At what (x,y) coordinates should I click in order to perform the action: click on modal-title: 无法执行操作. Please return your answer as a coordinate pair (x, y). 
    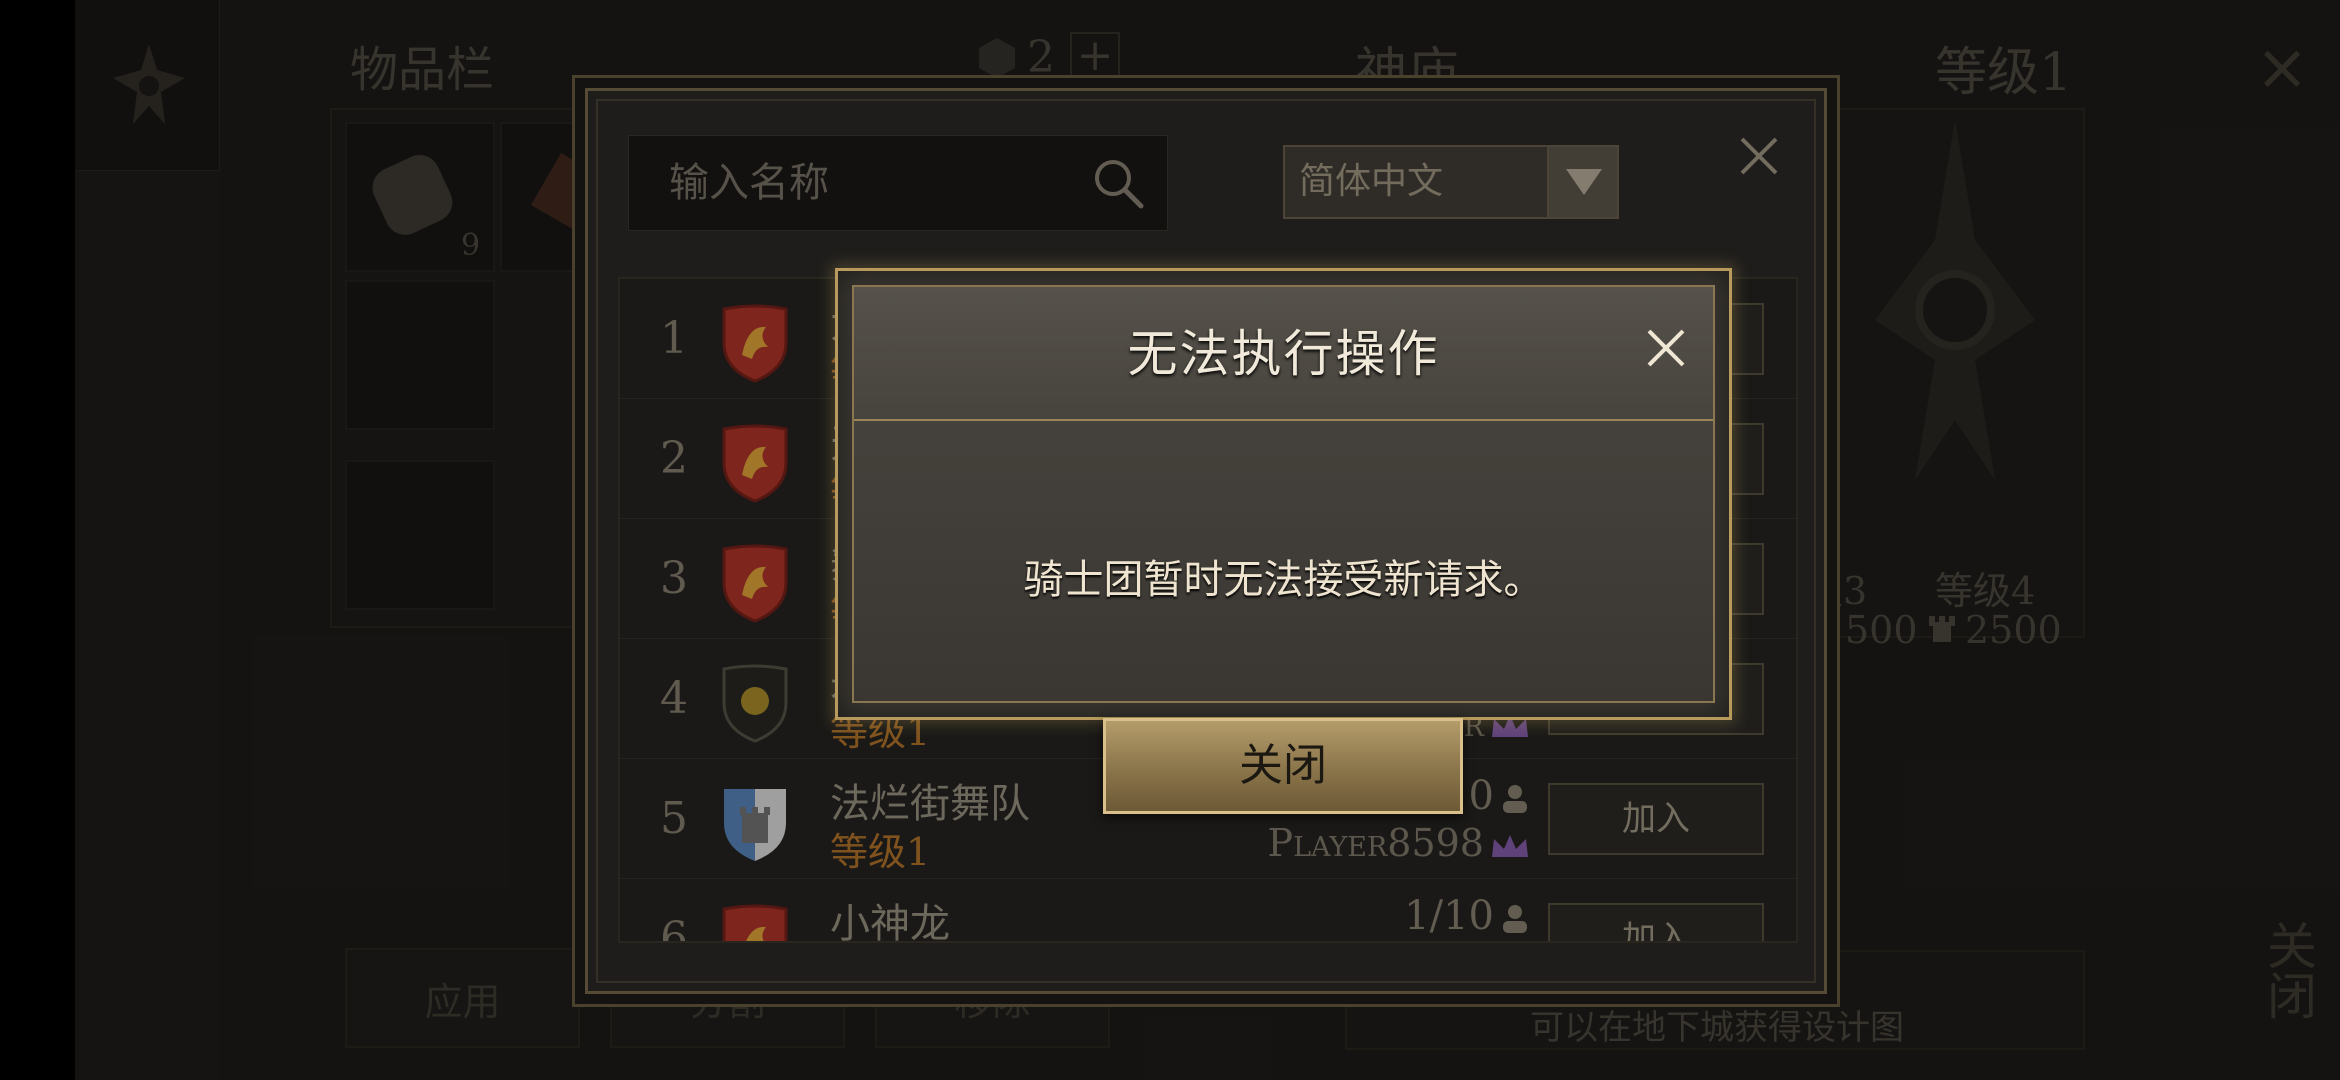
    Looking at the image, I should click on (1283, 354).